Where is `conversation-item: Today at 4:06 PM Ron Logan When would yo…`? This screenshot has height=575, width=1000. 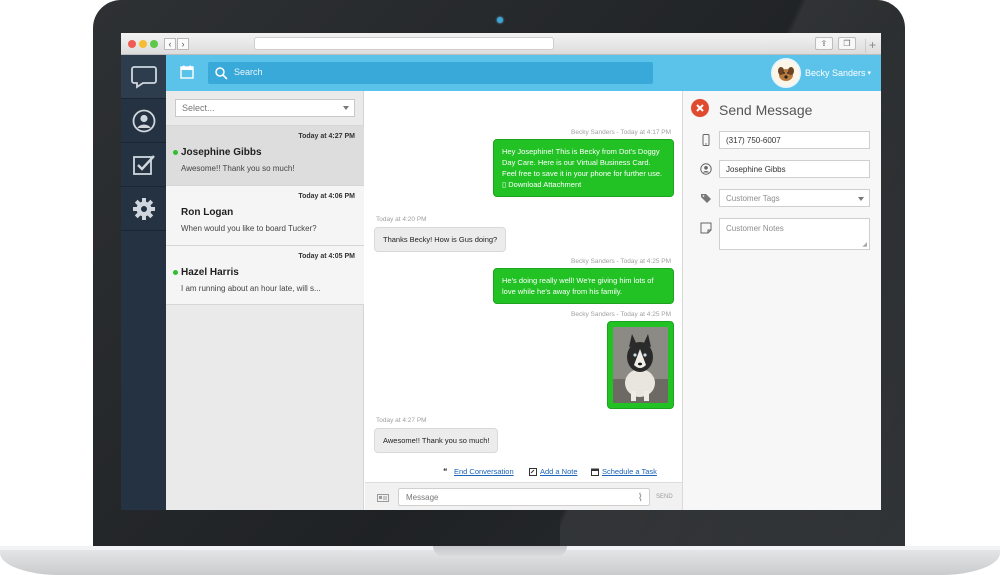
conversation-item: Today at 4:06 PM Ron Logan When would yo… is located at coordinates (265, 215).